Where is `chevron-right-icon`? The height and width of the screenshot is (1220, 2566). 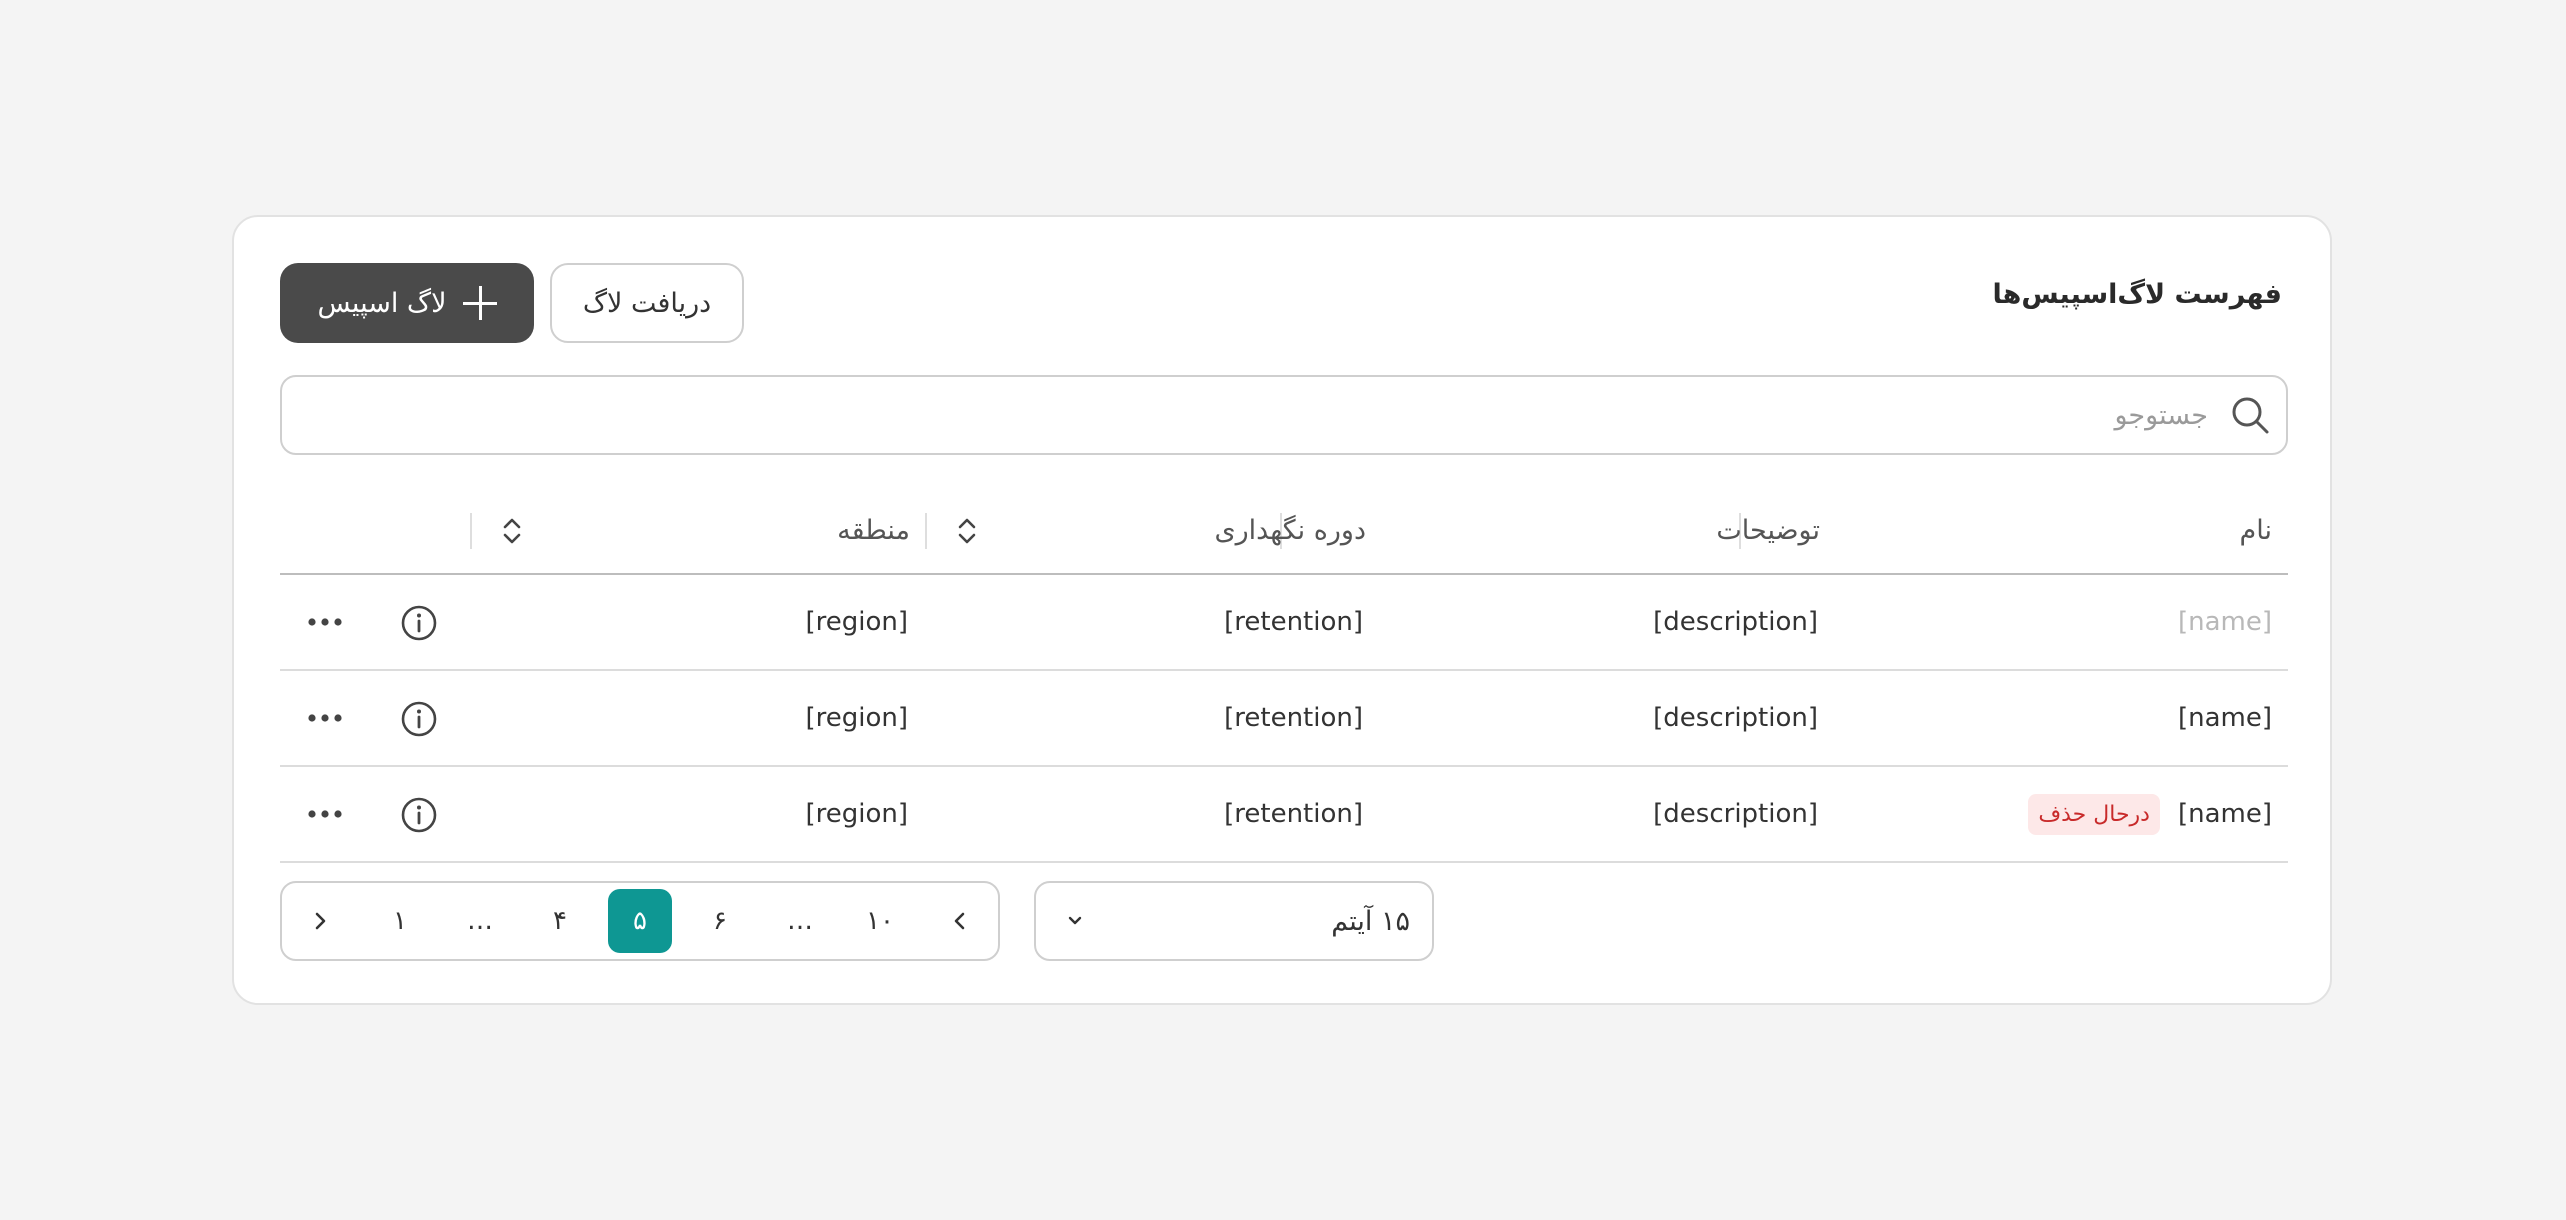
chevron-right-icon is located at coordinates (320, 921).